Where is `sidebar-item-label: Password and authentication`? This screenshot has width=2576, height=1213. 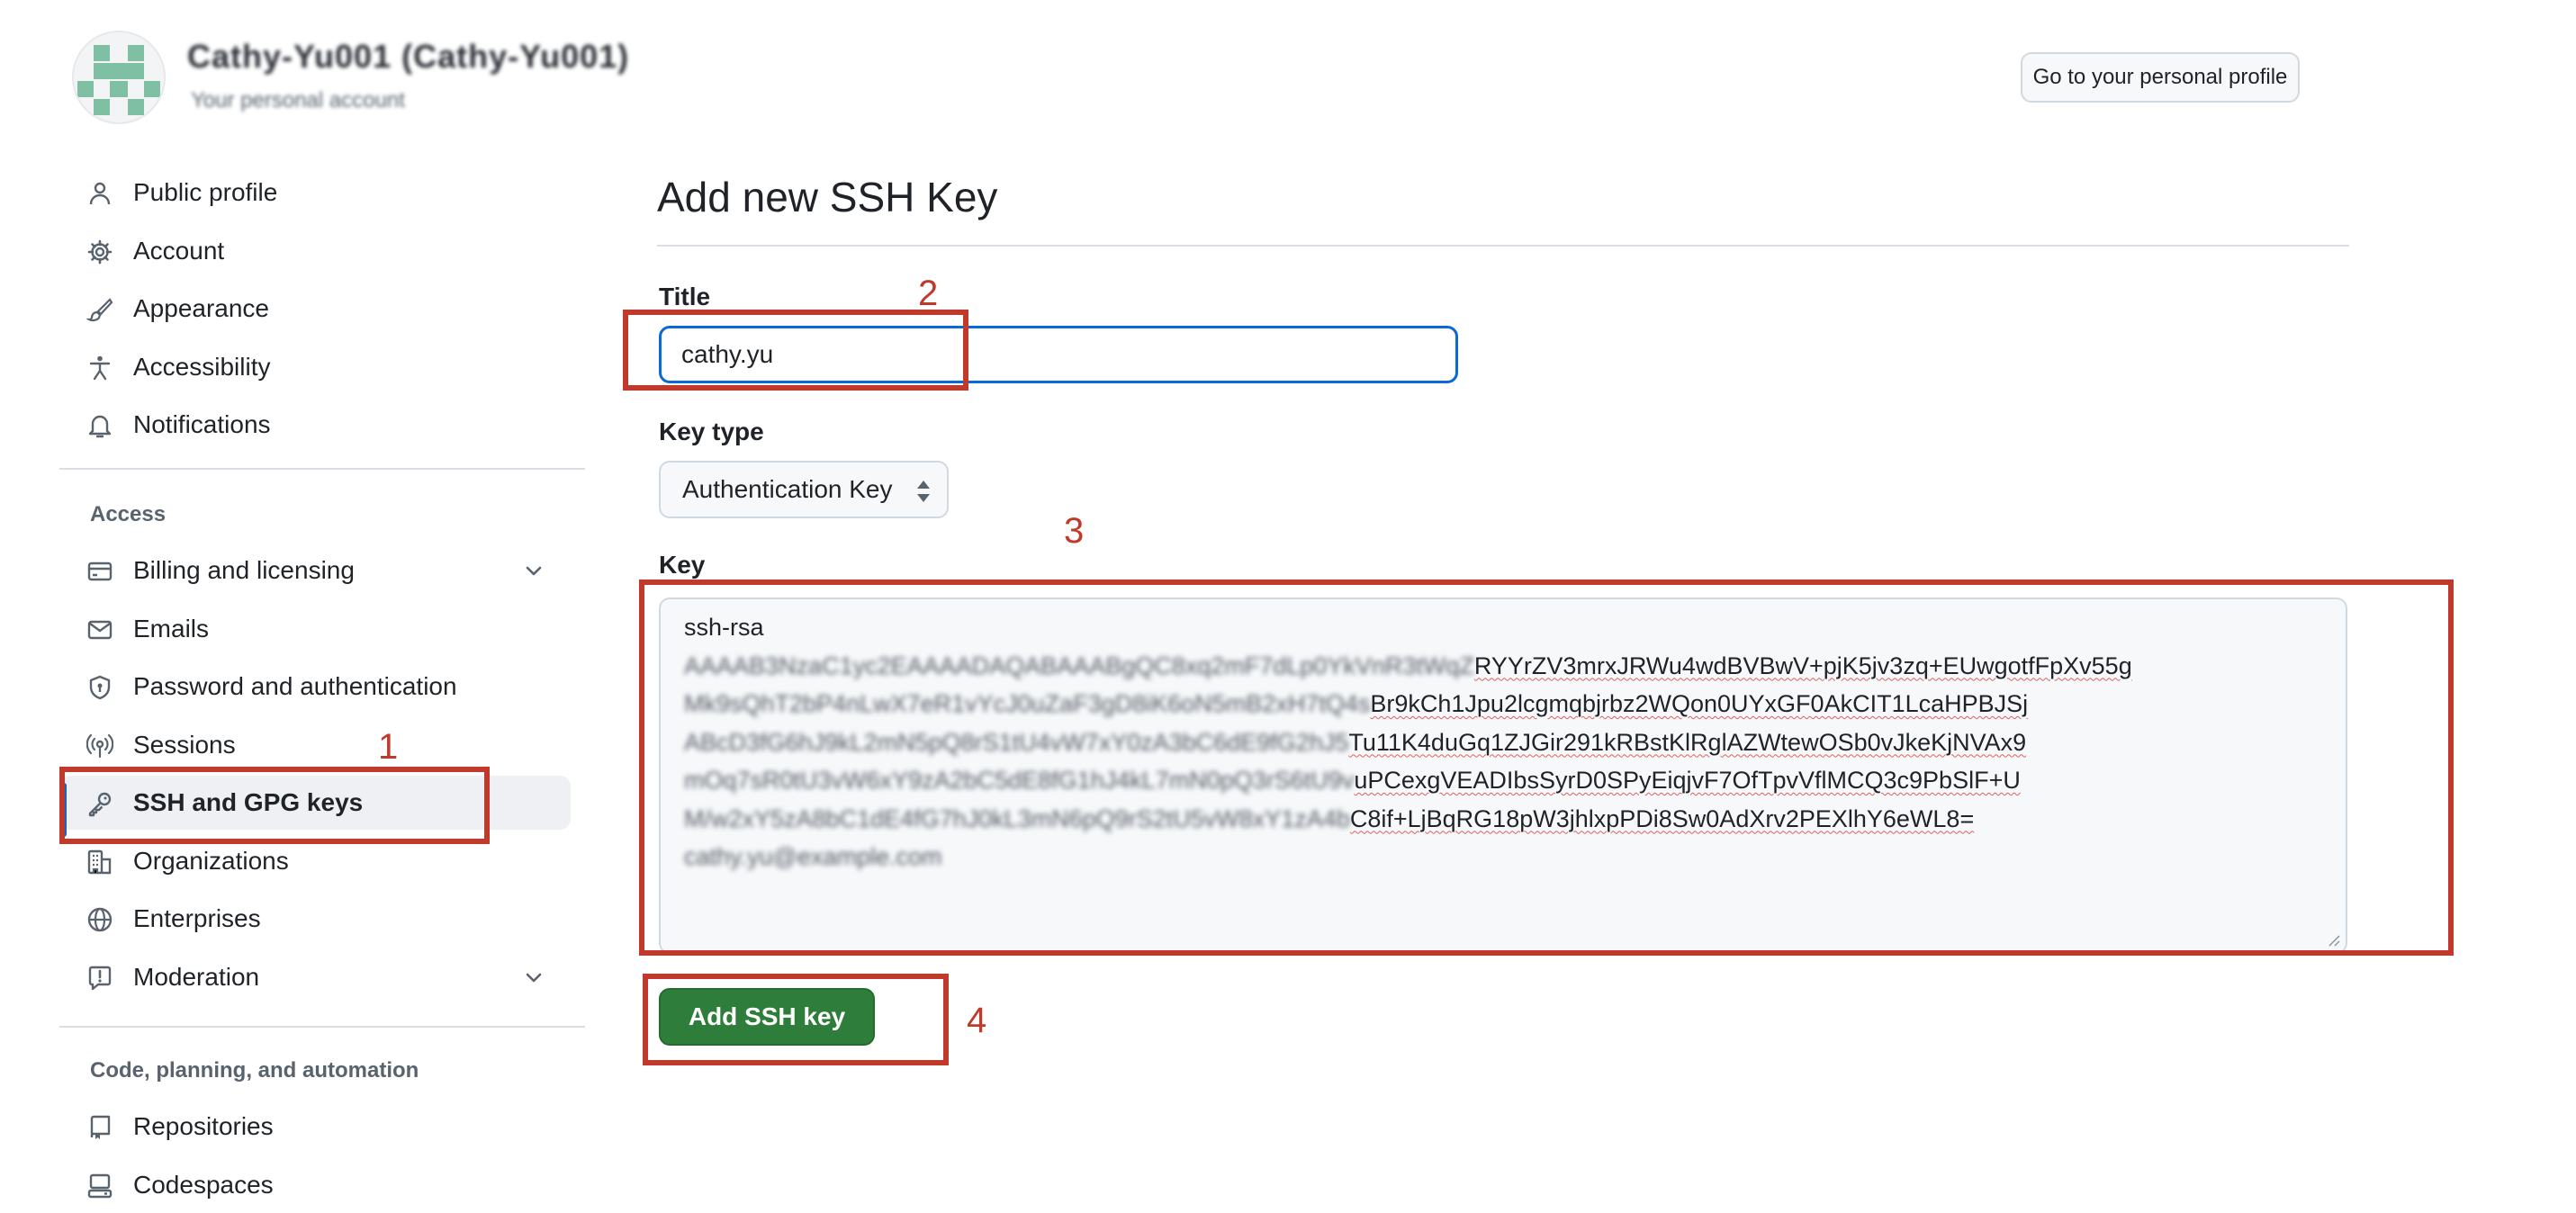 sidebar-item-label: Password and authentication is located at coordinates (295, 686).